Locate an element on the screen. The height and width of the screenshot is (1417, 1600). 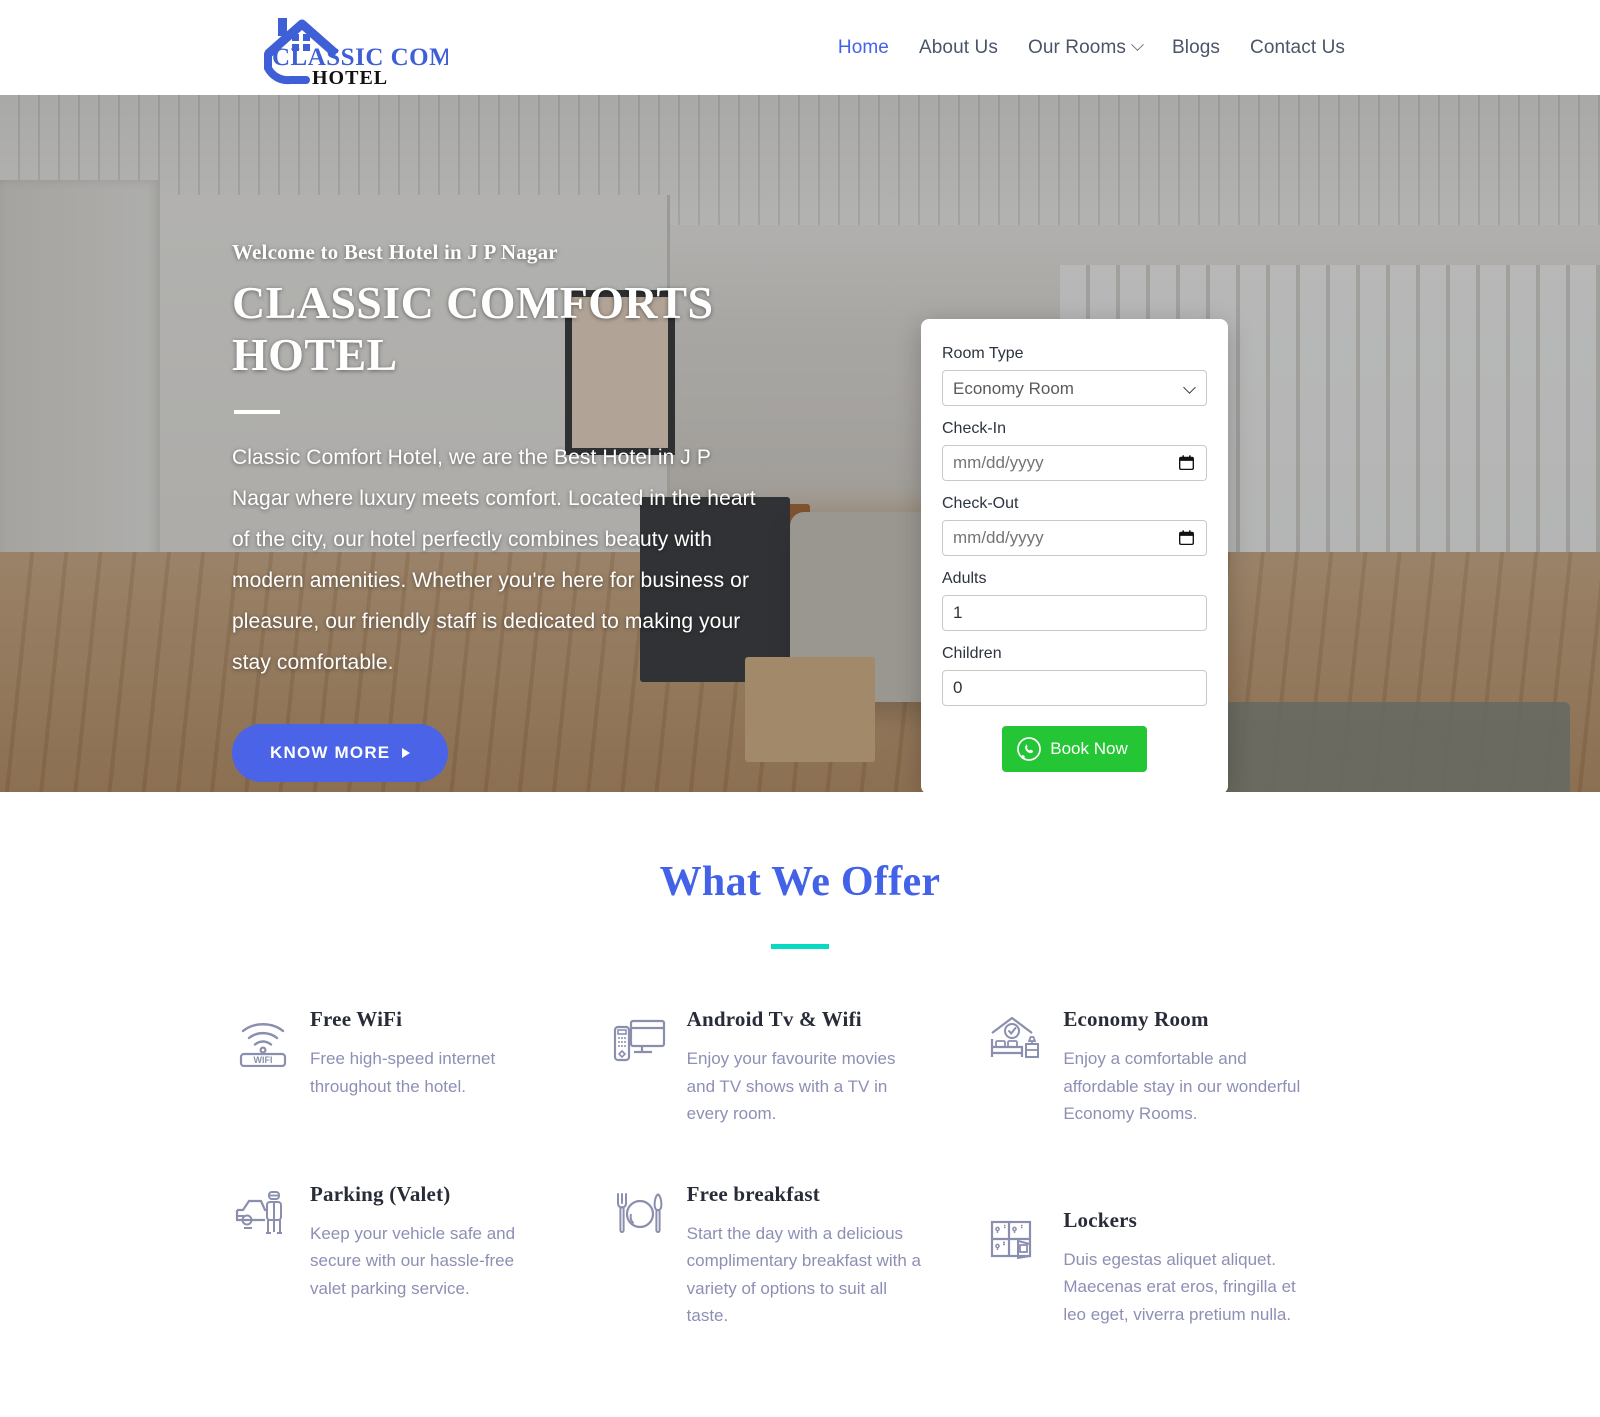
book-now-button: Book Now is located at coordinates (1074, 749).